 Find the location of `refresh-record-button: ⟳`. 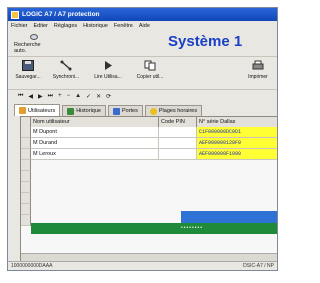

refresh-record-button: ⟳ is located at coordinates (108, 96).